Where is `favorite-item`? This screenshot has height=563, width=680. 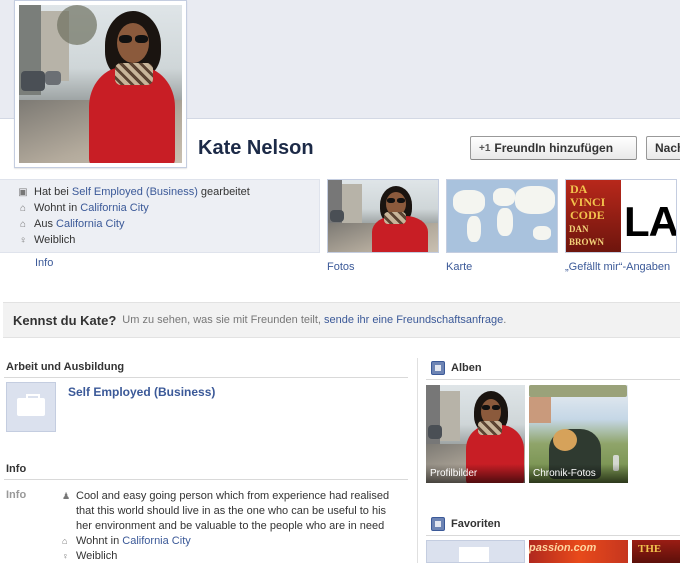
favorite-item is located at coordinates (475, 551).